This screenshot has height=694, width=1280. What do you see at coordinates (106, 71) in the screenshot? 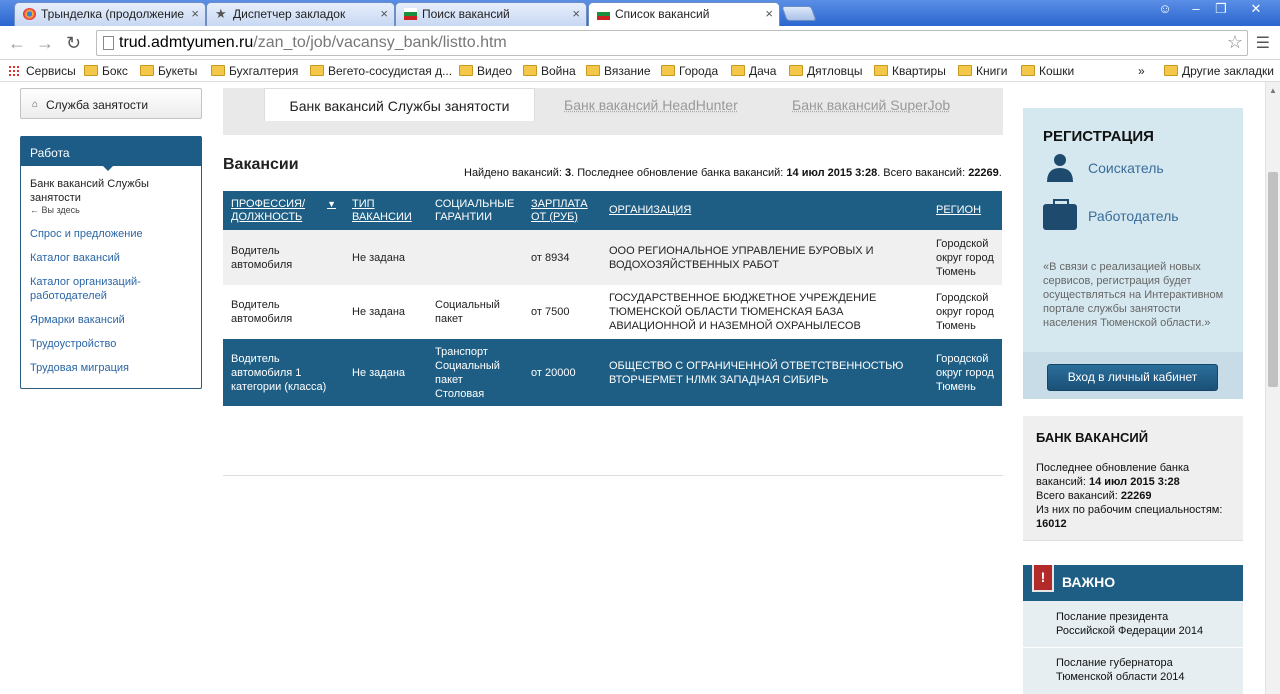
I see `bookmark-folder: Бокс` at bounding box center [106, 71].